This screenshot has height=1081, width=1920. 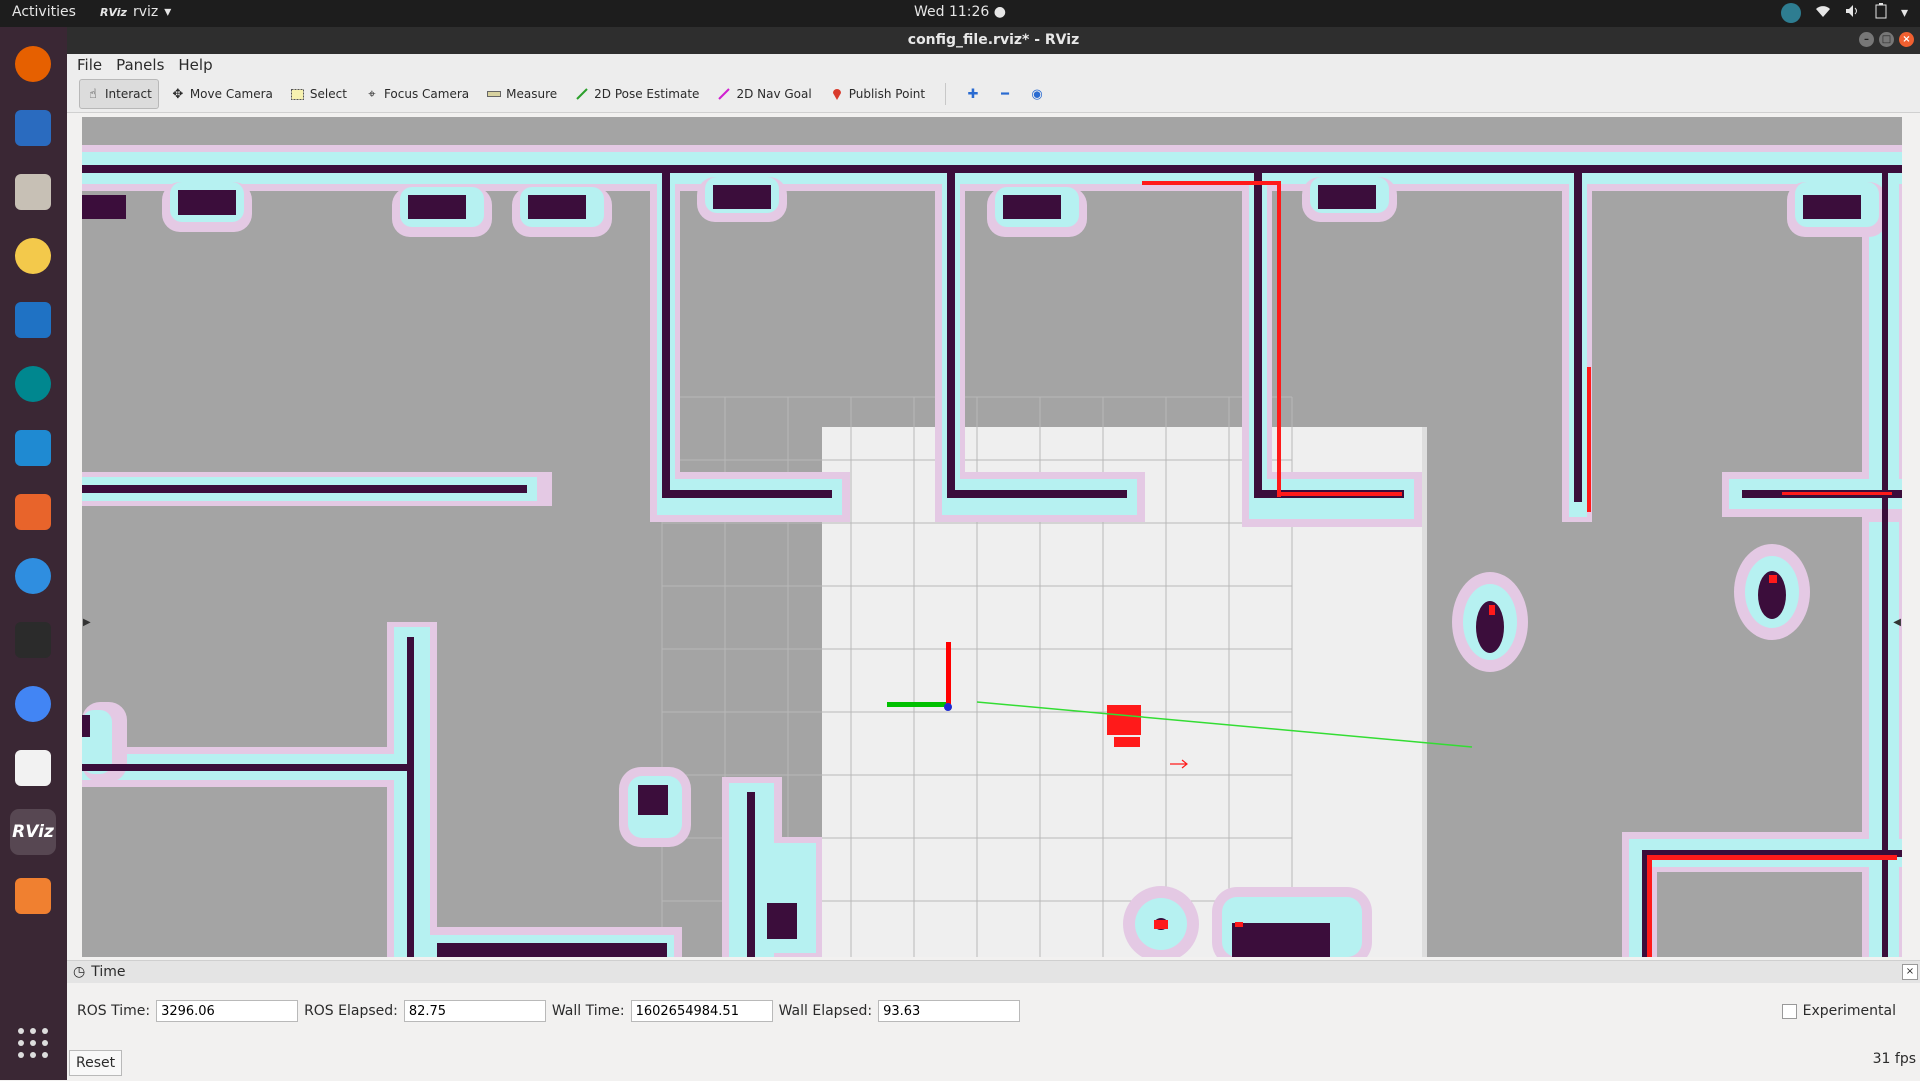 I want to click on focus-camera-tool-button: ⌖ Focus Camera, so click(x=417, y=94).